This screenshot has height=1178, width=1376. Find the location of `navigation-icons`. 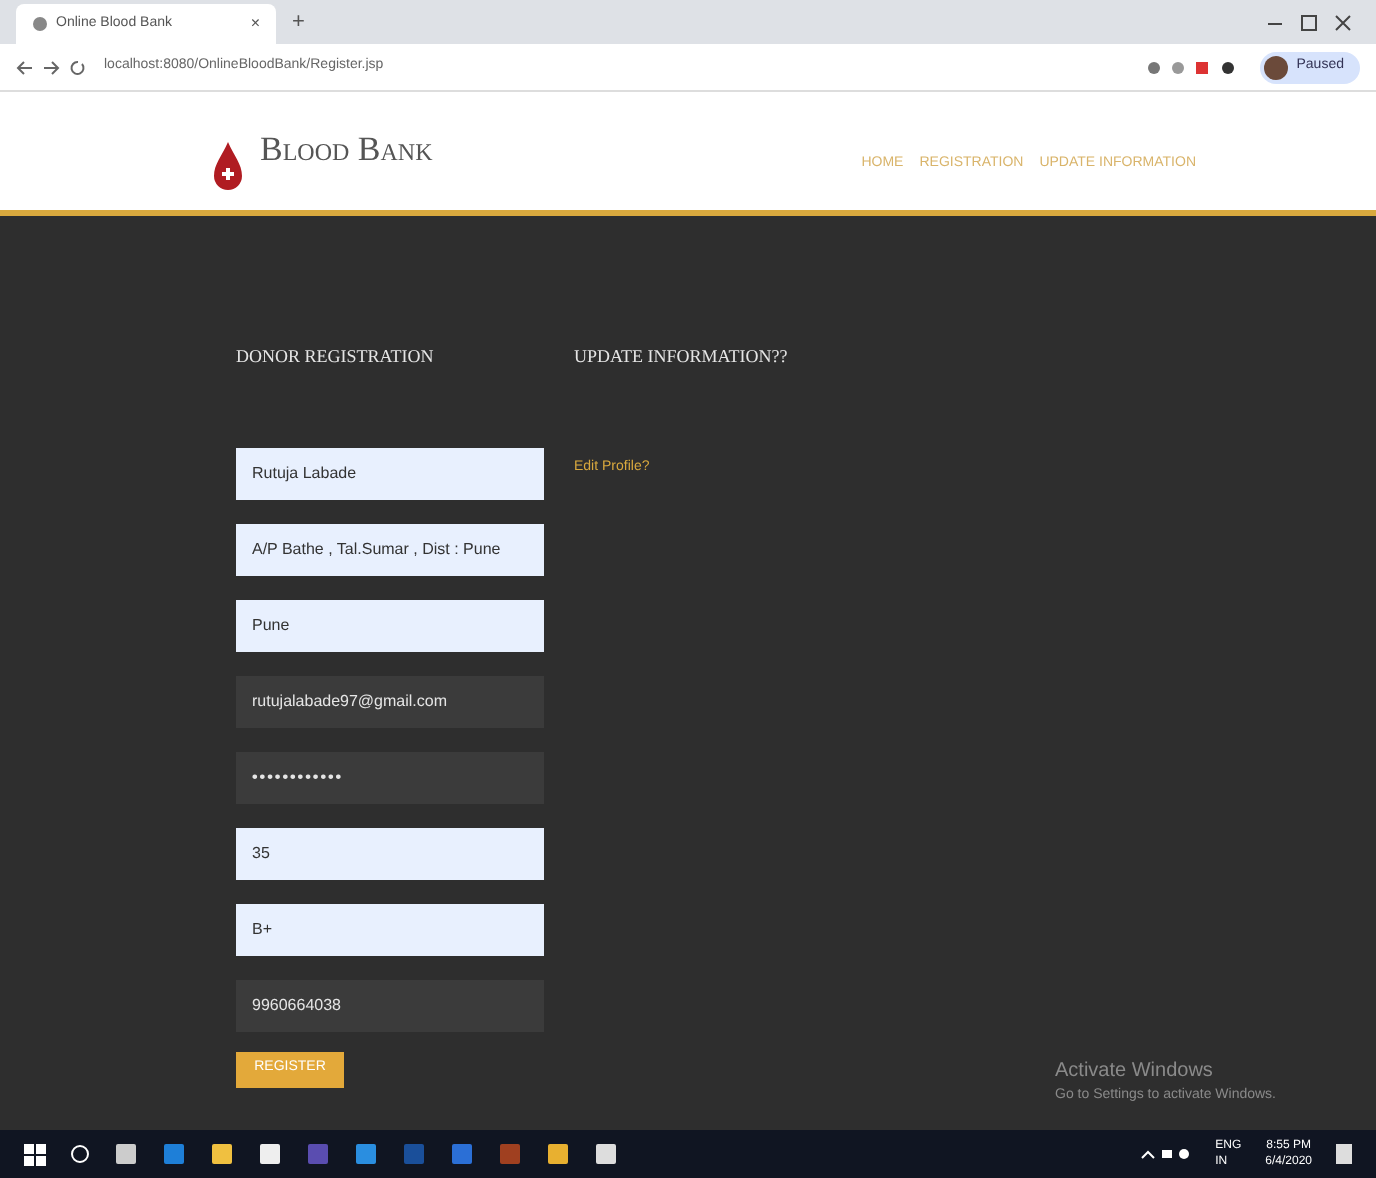

navigation-icons is located at coordinates (52, 67).